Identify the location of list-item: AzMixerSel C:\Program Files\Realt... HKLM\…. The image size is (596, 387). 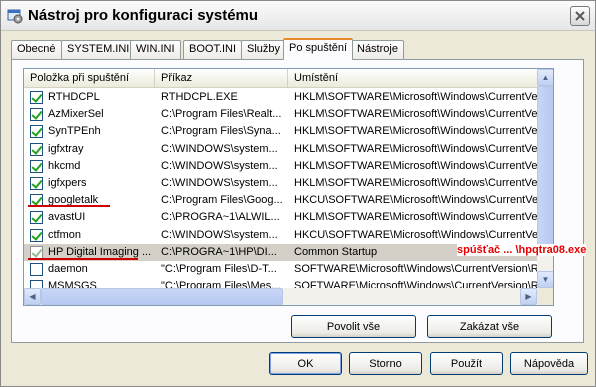
(280, 114).